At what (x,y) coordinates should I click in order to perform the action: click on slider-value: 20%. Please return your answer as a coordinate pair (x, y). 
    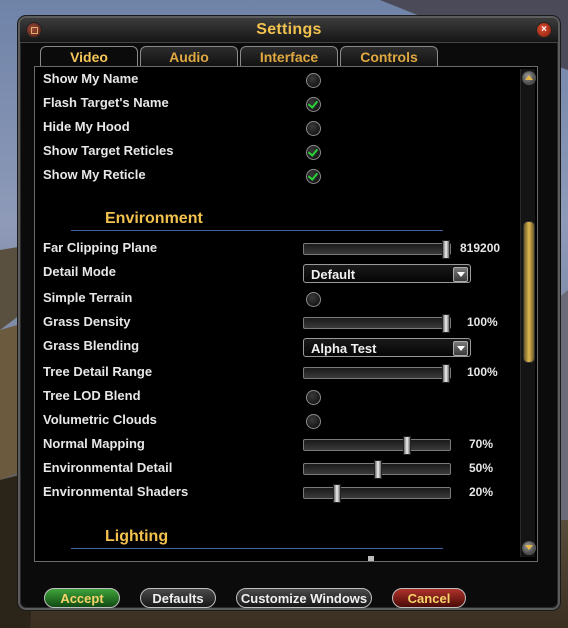
    Looking at the image, I should click on (481, 492).